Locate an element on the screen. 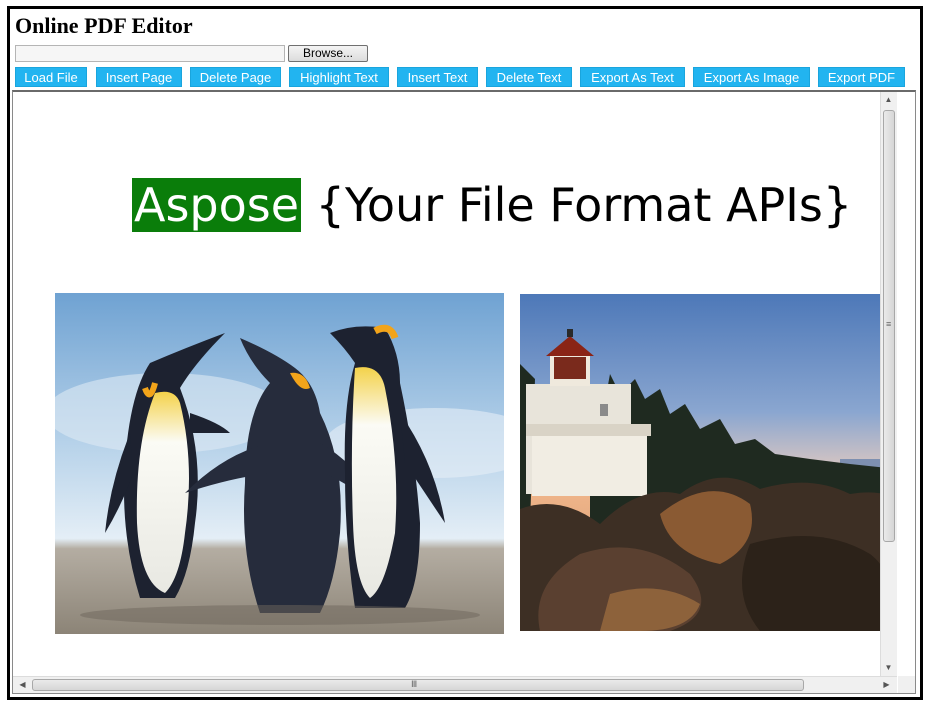 Image resolution: width=929 pixels, height=707 pixels. document-heading: Aspose {Your File Format APIs} is located at coordinates (492, 205).